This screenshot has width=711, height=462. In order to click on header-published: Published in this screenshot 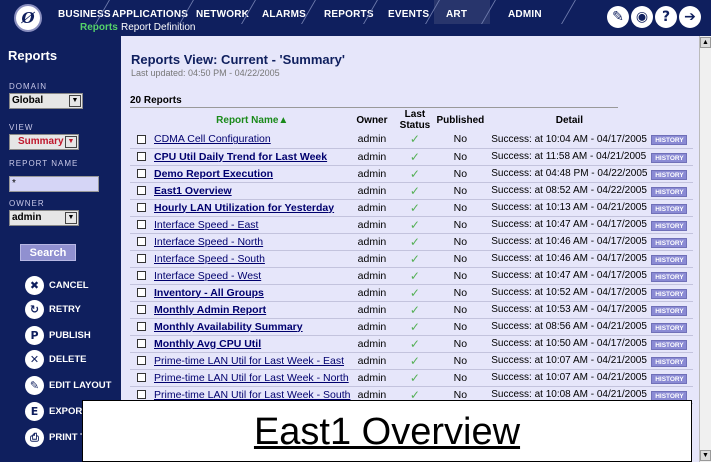, I will do `click(460, 120)`.